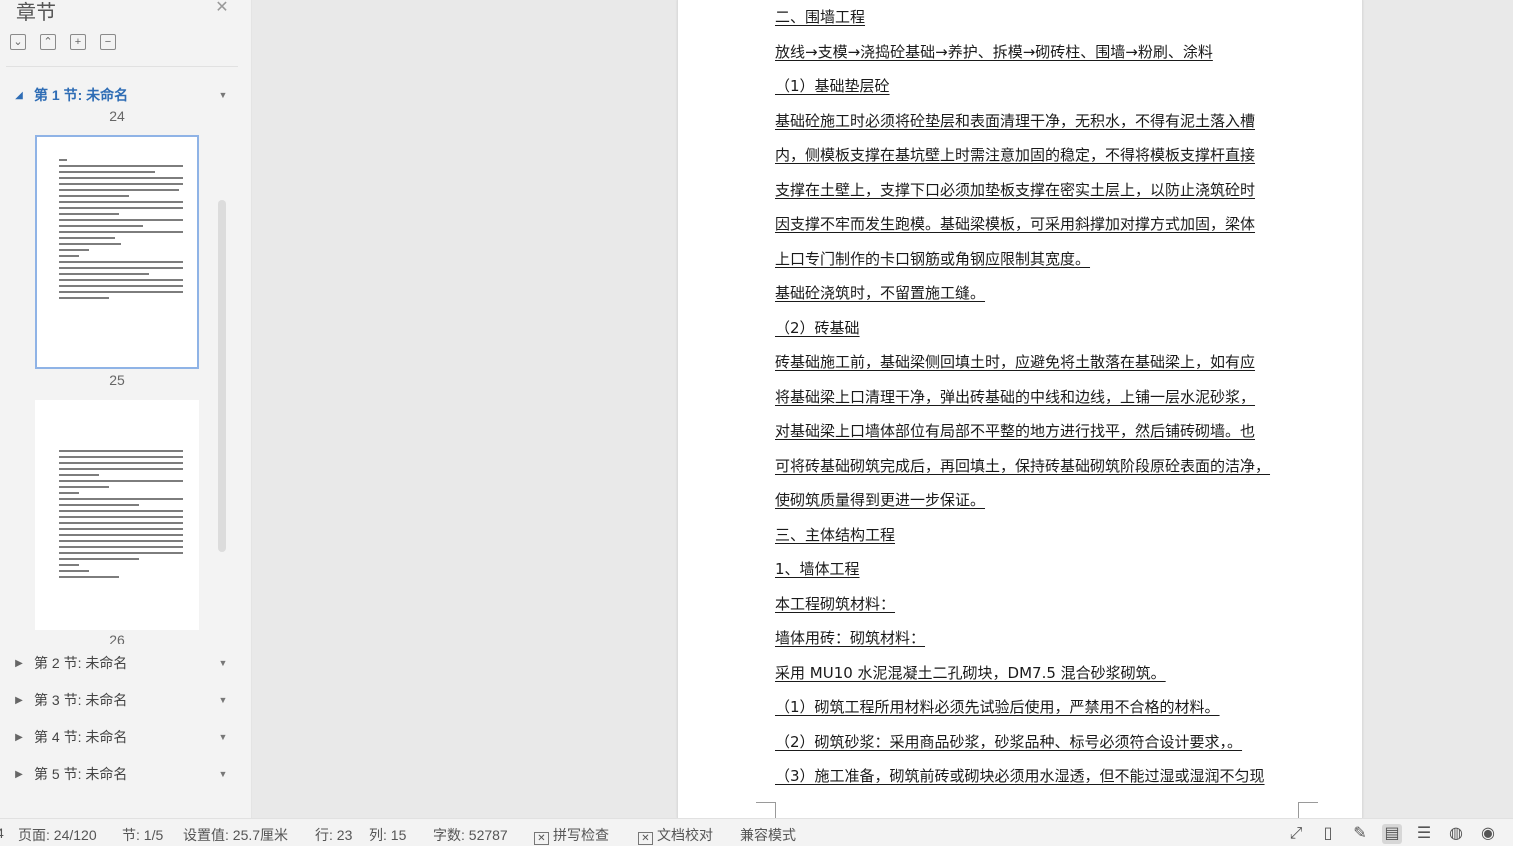 Image resolution: width=1513 pixels, height=846 pixels. Describe the element at coordinates (675, 835) in the screenshot. I see `doc-proof-button: ✕ 文档校对` at that location.